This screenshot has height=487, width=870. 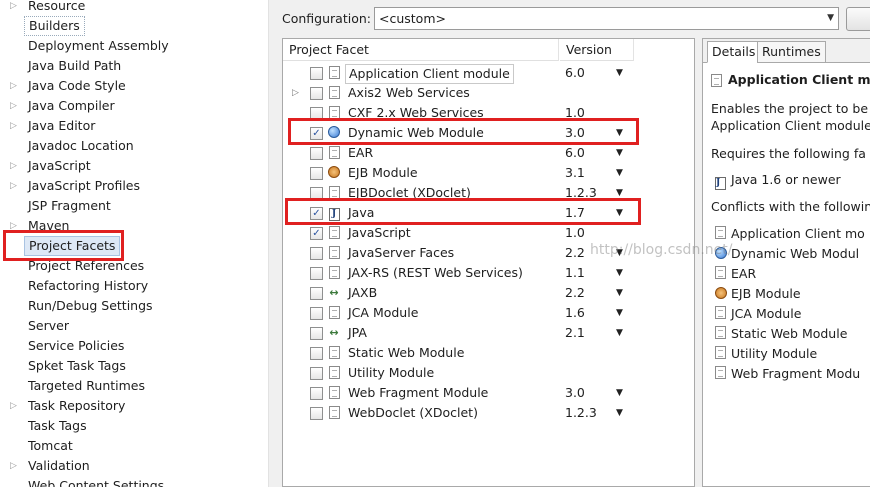 What do you see at coordinates (781, 334) in the screenshot?
I see `conflict-item: Static Web Module` at bounding box center [781, 334].